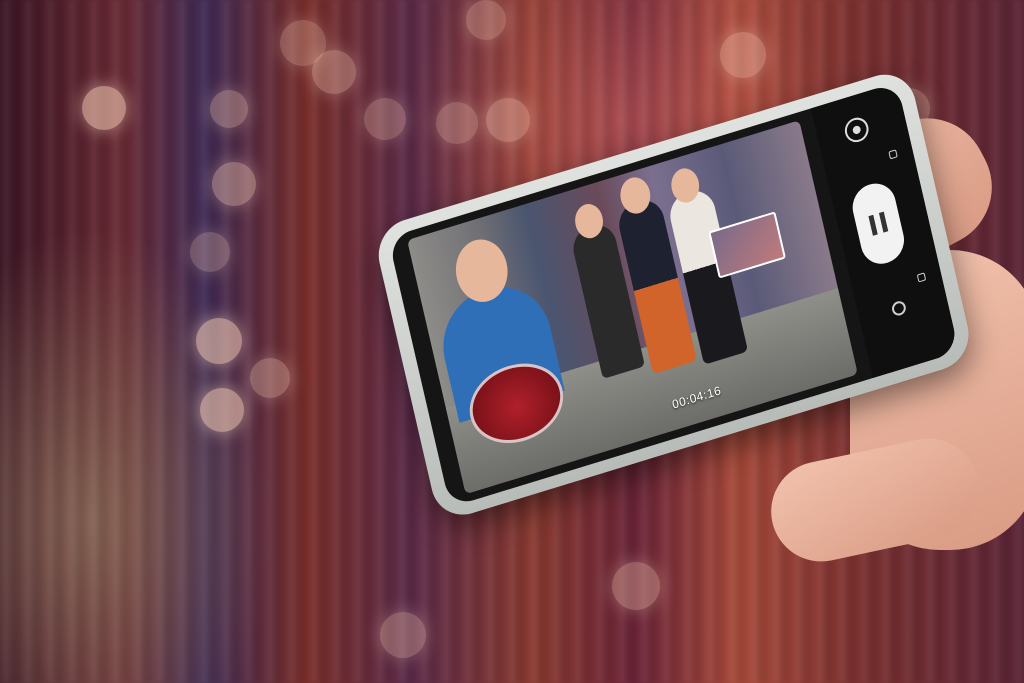 Image resolution: width=1024 pixels, height=683 pixels. Describe the element at coordinates (899, 308) in the screenshot. I see `capture-icon` at that location.